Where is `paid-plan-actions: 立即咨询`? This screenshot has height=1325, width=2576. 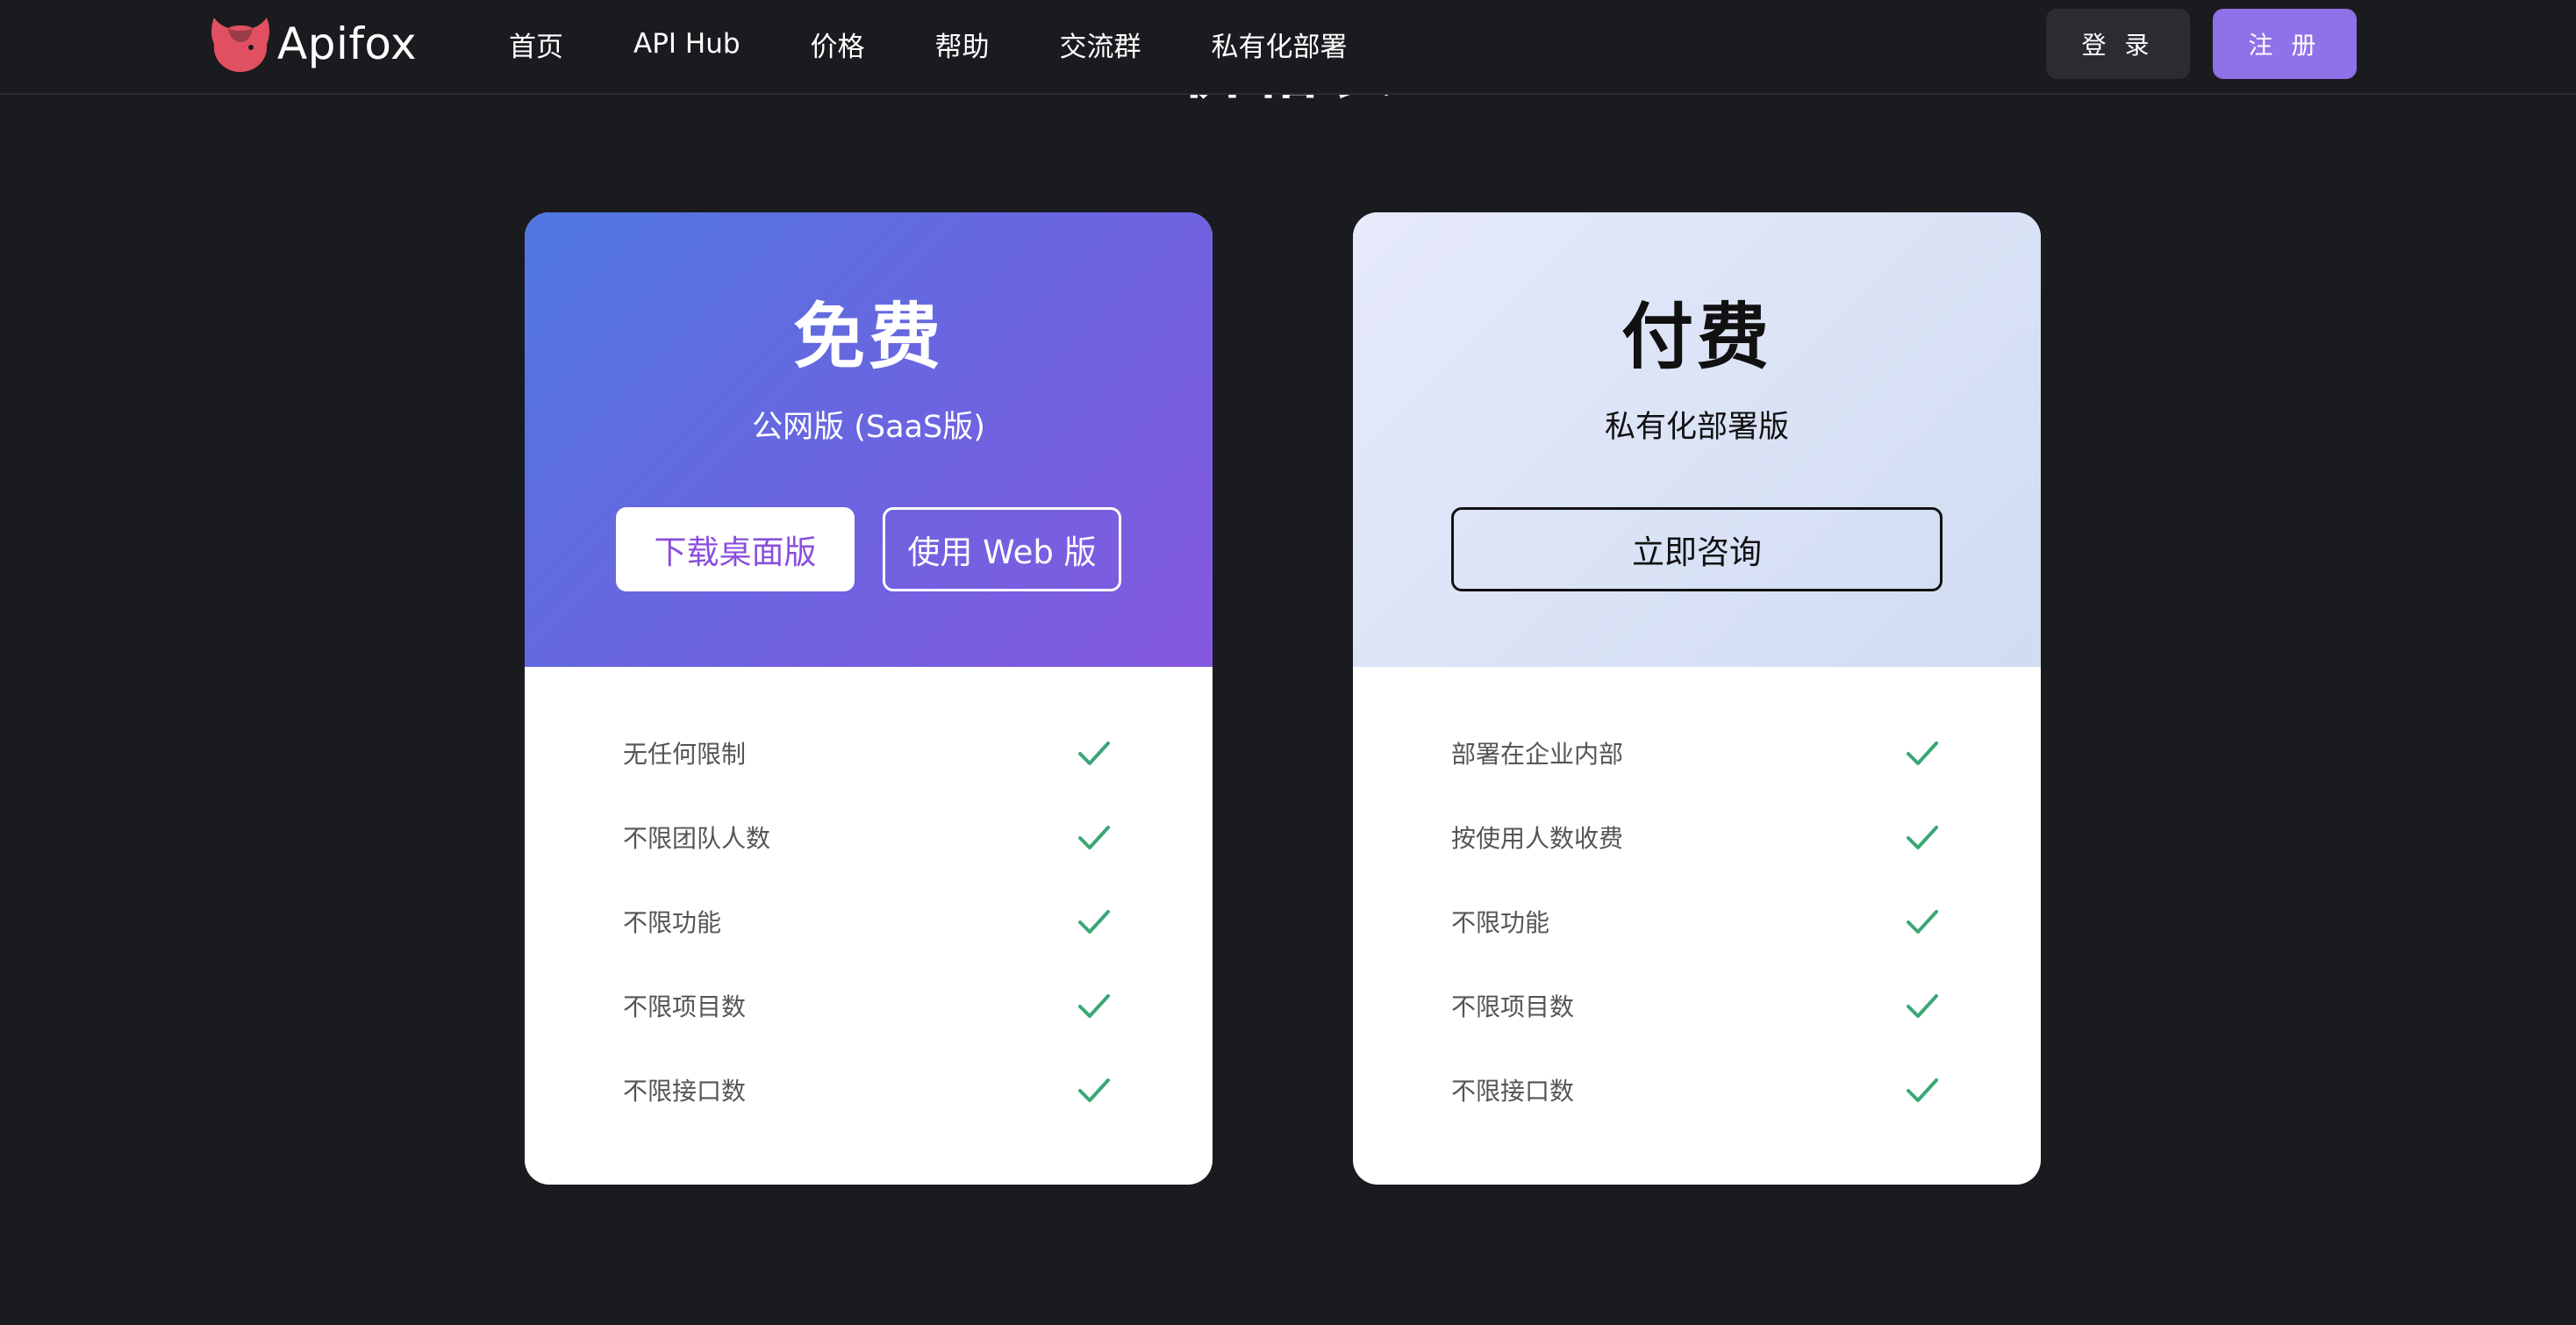 paid-plan-actions: 立即咨询 is located at coordinates (1697, 549).